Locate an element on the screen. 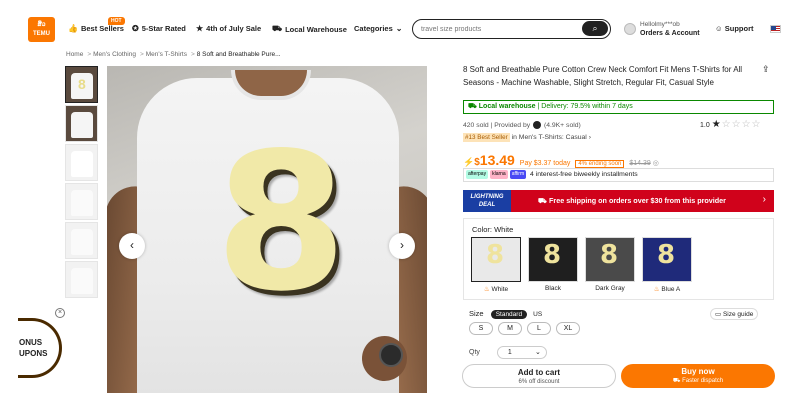 The image size is (800, 400). seller-sold-count: (4.9K+ sold) is located at coordinates (562, 125).